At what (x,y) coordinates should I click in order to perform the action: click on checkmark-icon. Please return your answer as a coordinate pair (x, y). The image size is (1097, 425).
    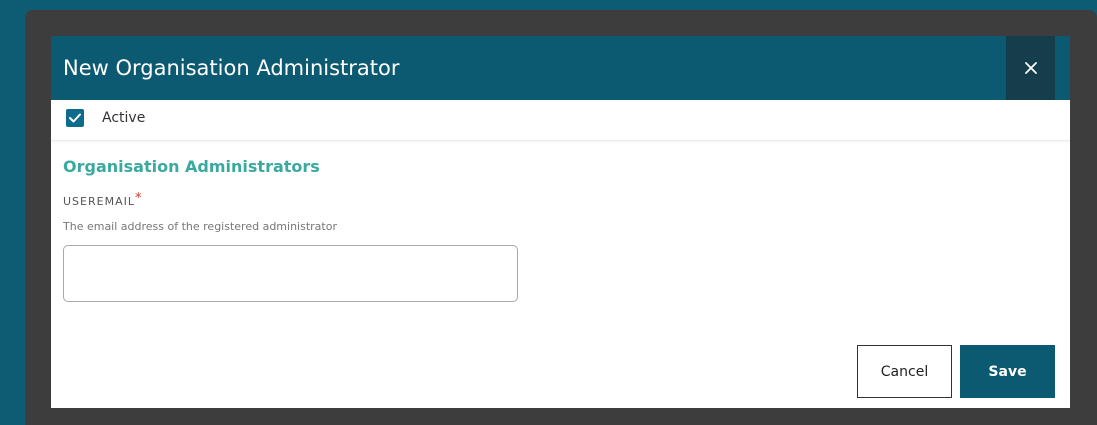
    Looking at the image, I should click on (75, 118).